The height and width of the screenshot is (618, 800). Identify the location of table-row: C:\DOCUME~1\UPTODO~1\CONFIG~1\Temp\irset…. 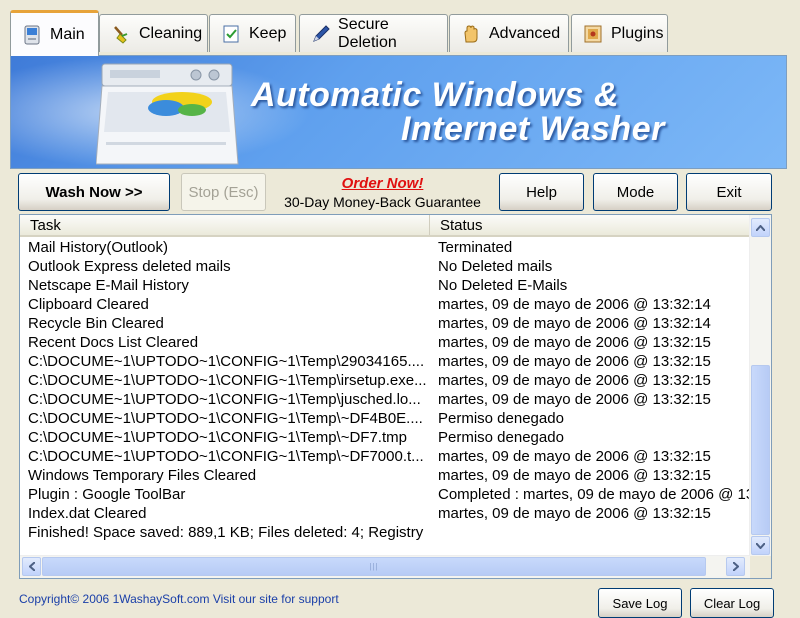
(385, 380).